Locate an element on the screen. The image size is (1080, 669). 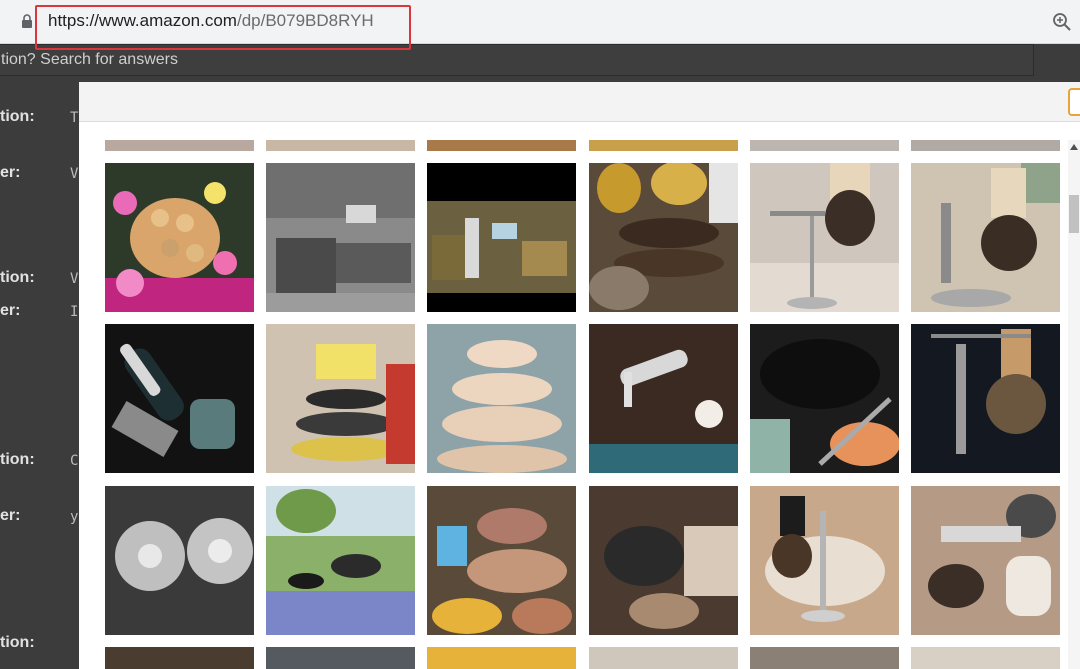
thumb-cat-on-chair is located at coordinates (663, 560).